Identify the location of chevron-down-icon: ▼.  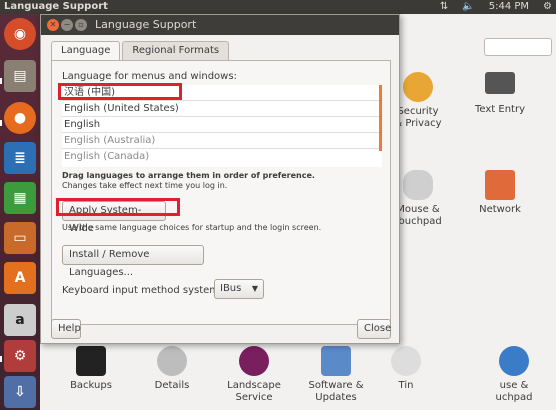
(254, 288).